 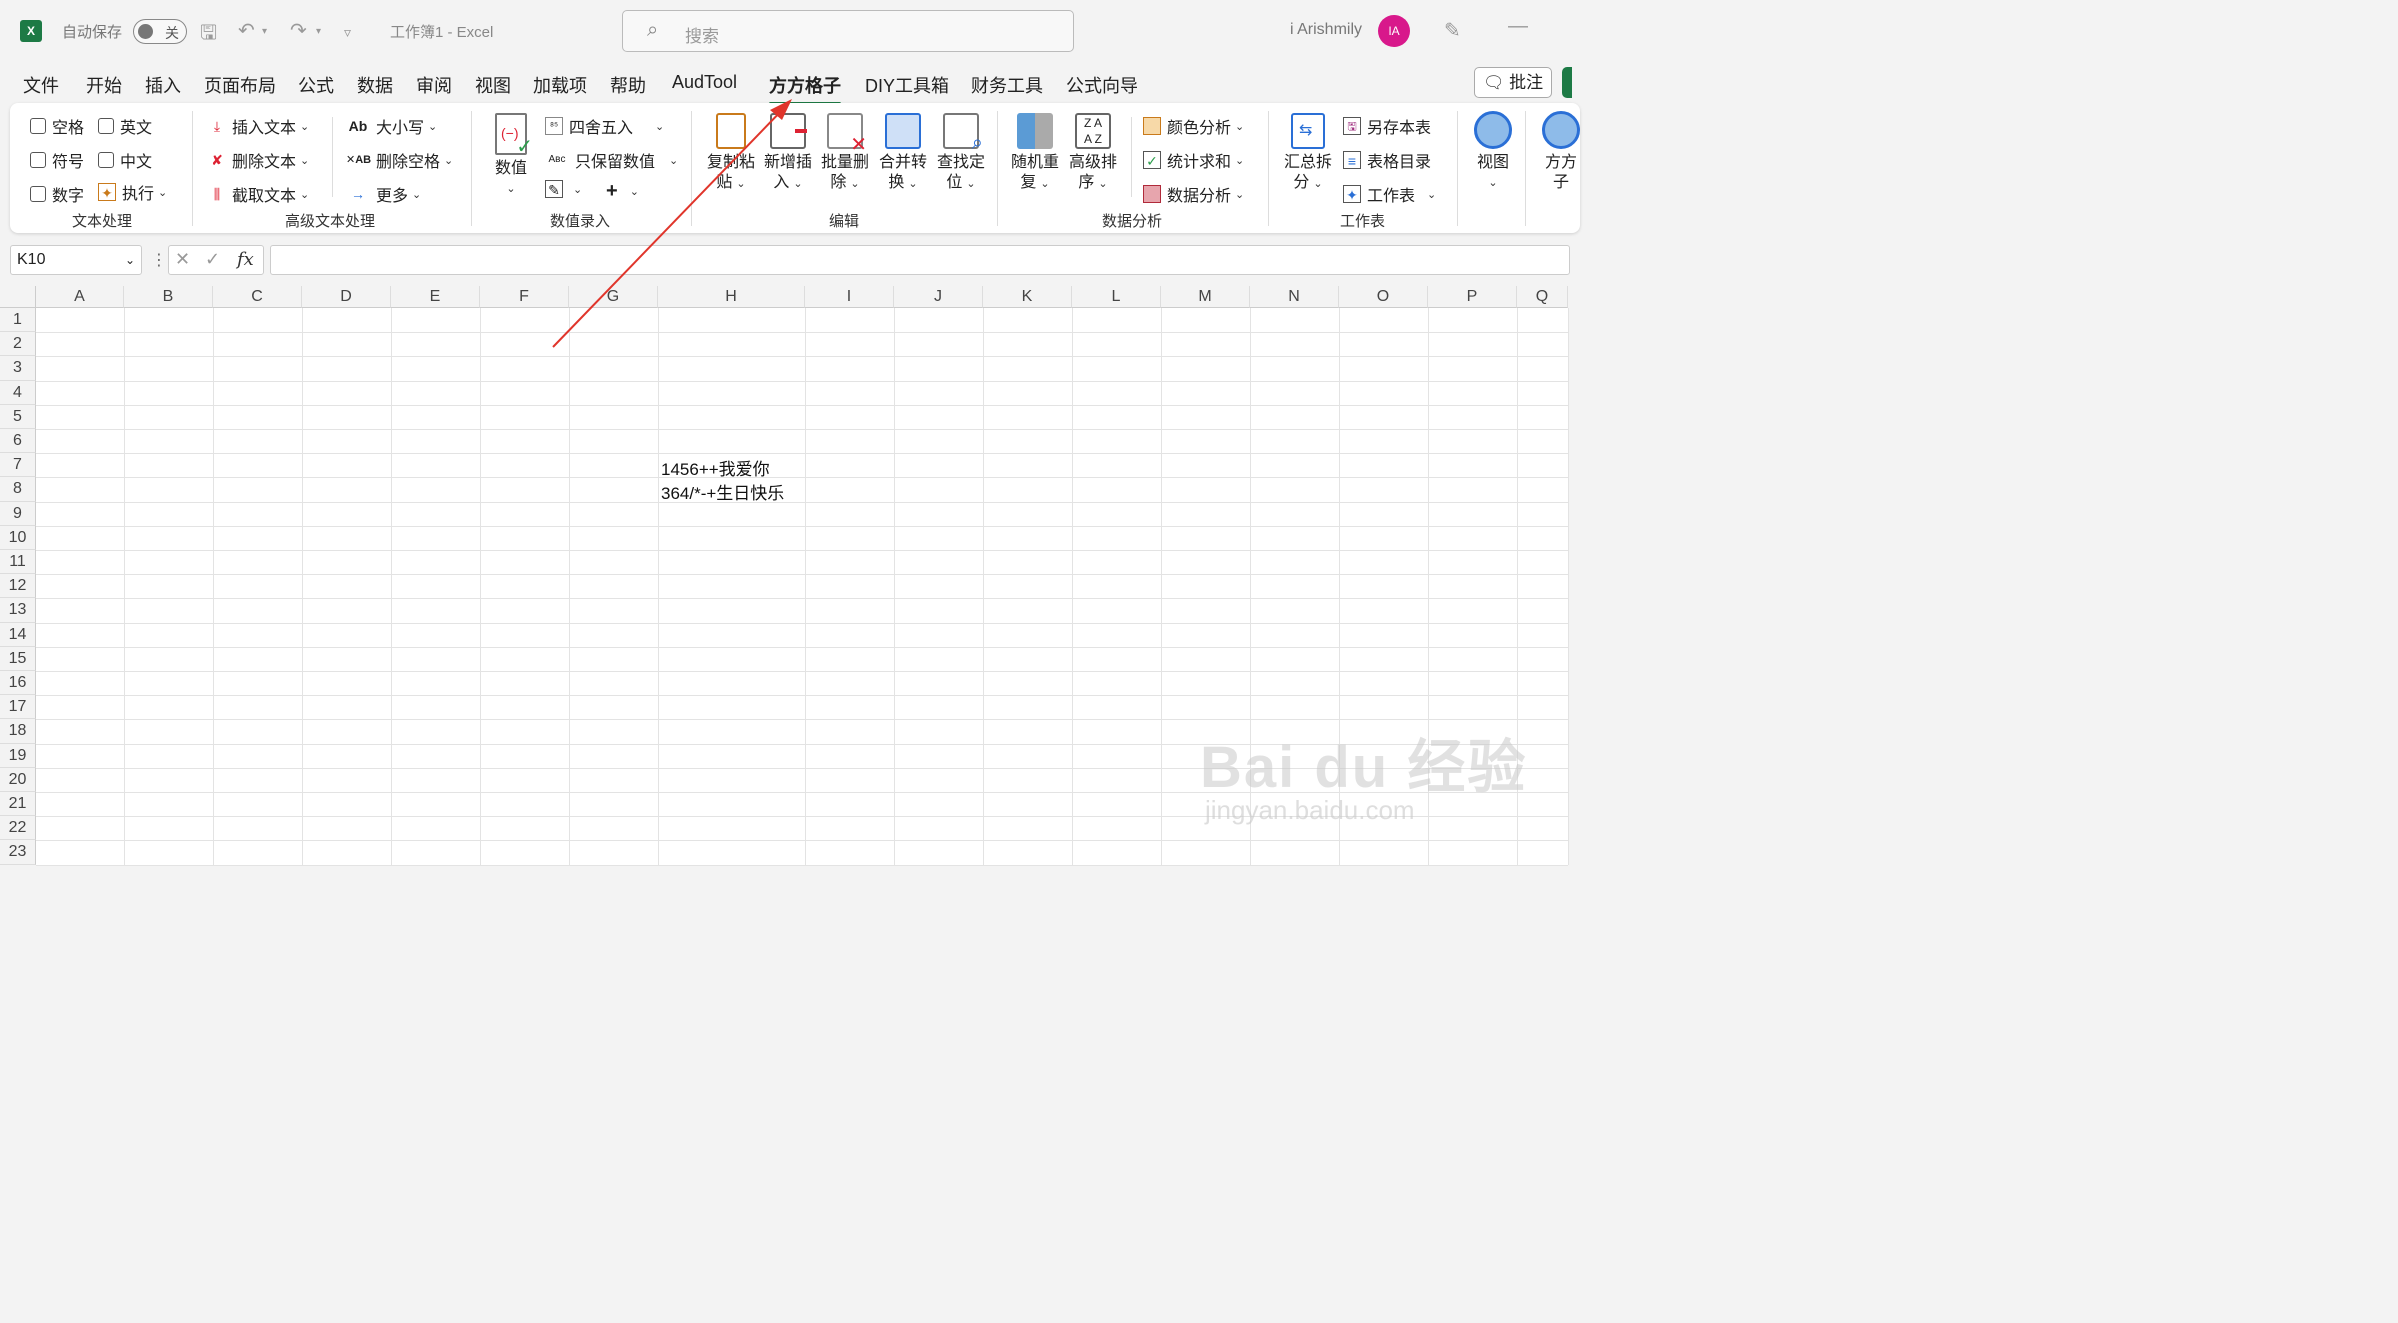 I want to click on cut-text-button: ⫼ 截取文本 ⌄, so click(x=258, y=194).